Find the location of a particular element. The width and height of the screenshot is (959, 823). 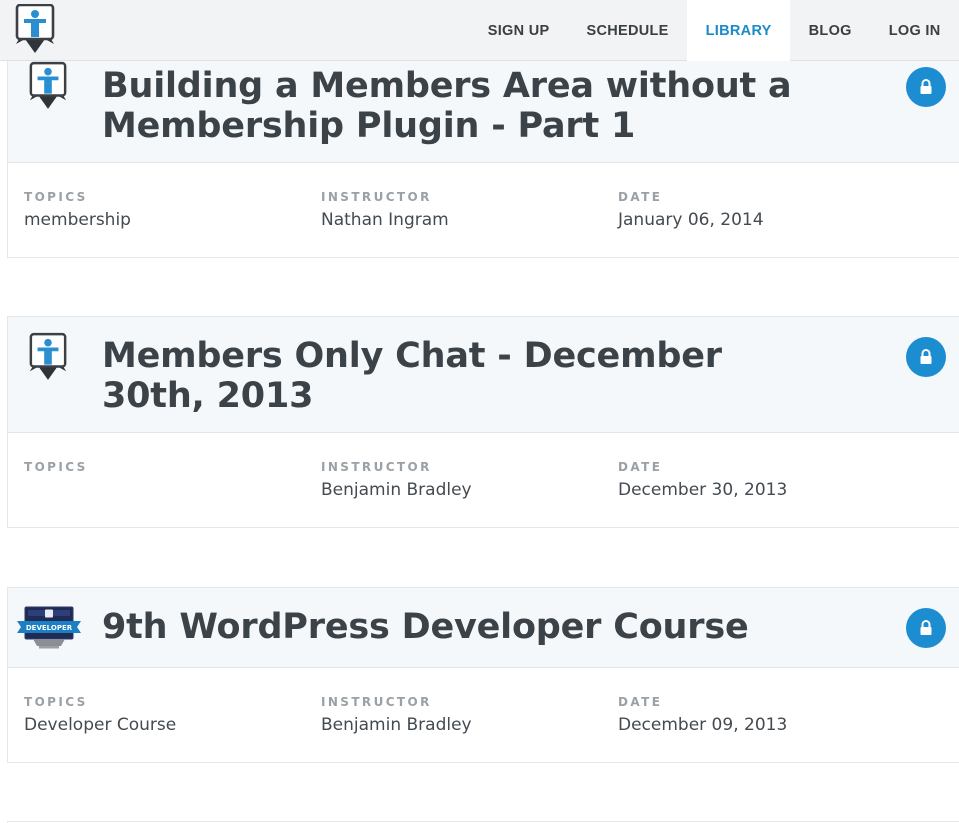

nav-blog: BLOG is located at coordinates (830, 30).